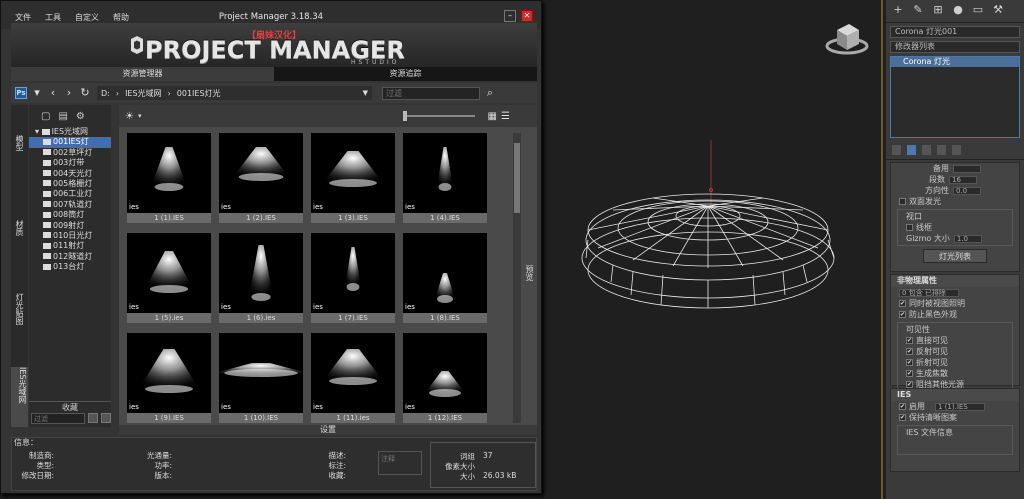 The image size is (1024, 499). Describe the element at coordinates (958, 10) in the screenshot. I see `motion-tab-icon: ●` at that location.